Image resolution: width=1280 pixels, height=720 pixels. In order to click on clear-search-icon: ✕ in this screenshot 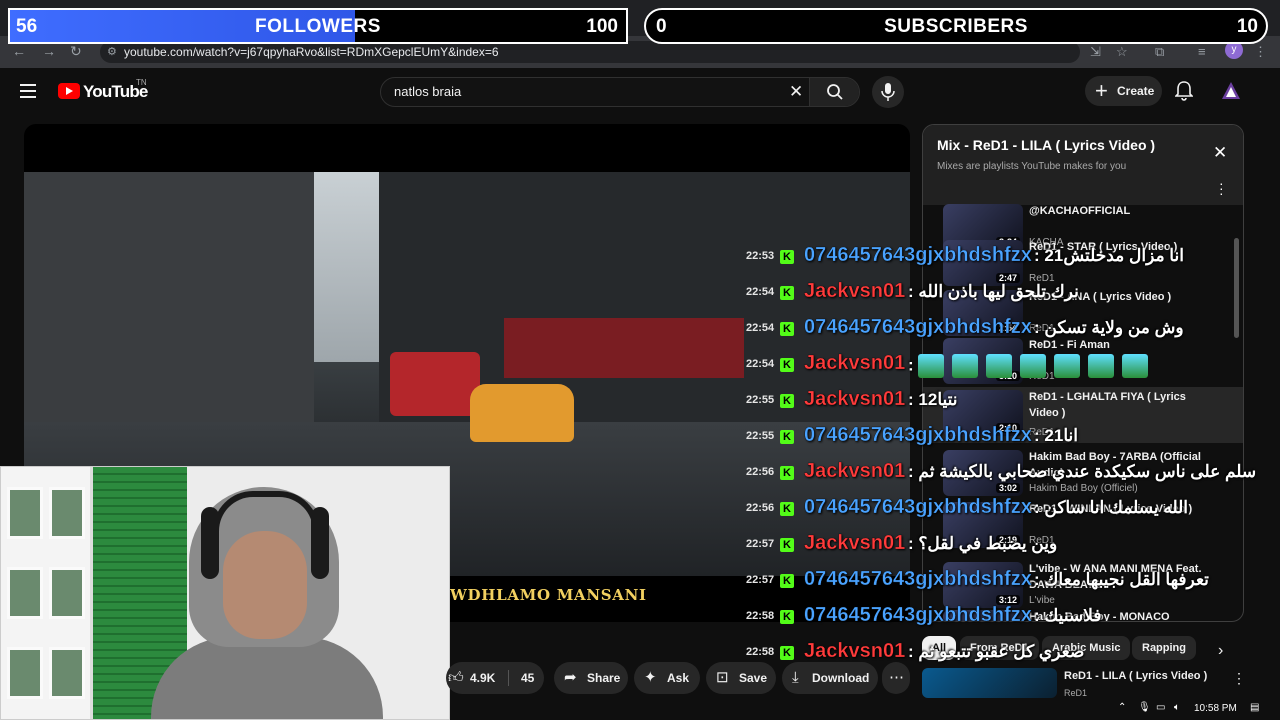, I will do `click(796, 92)`.